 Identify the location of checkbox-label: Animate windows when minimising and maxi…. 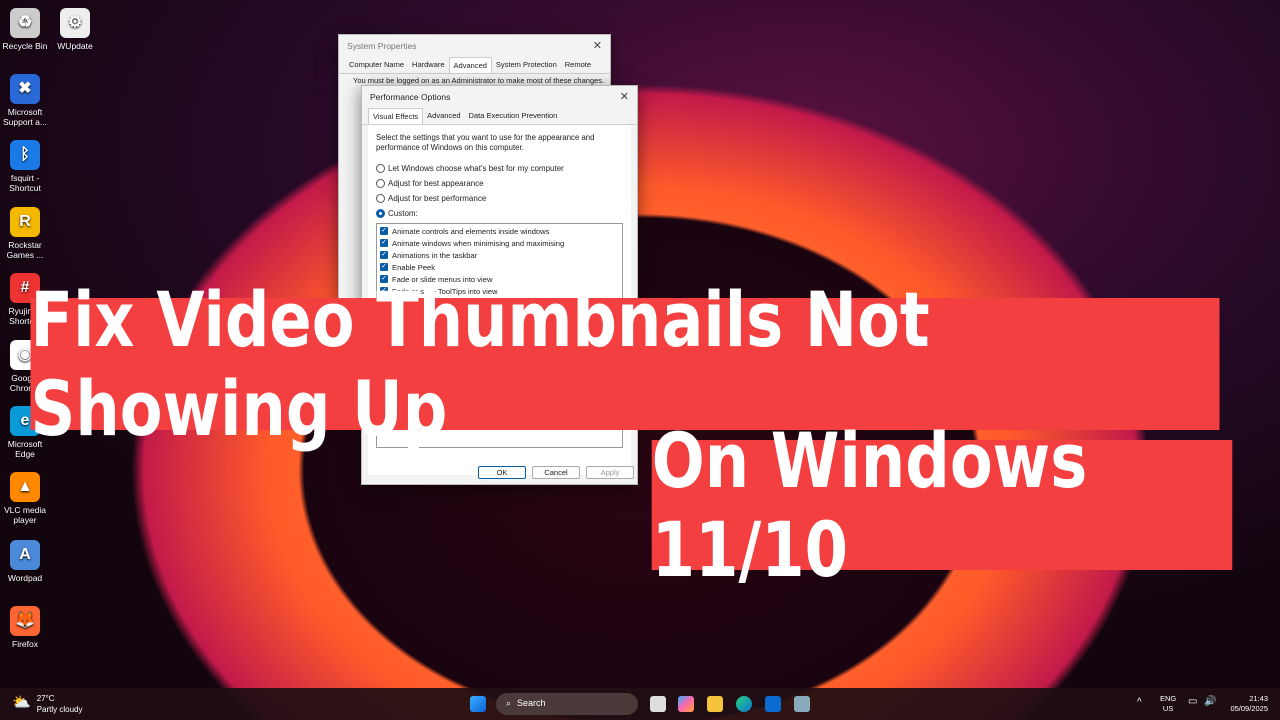
(478, 243).